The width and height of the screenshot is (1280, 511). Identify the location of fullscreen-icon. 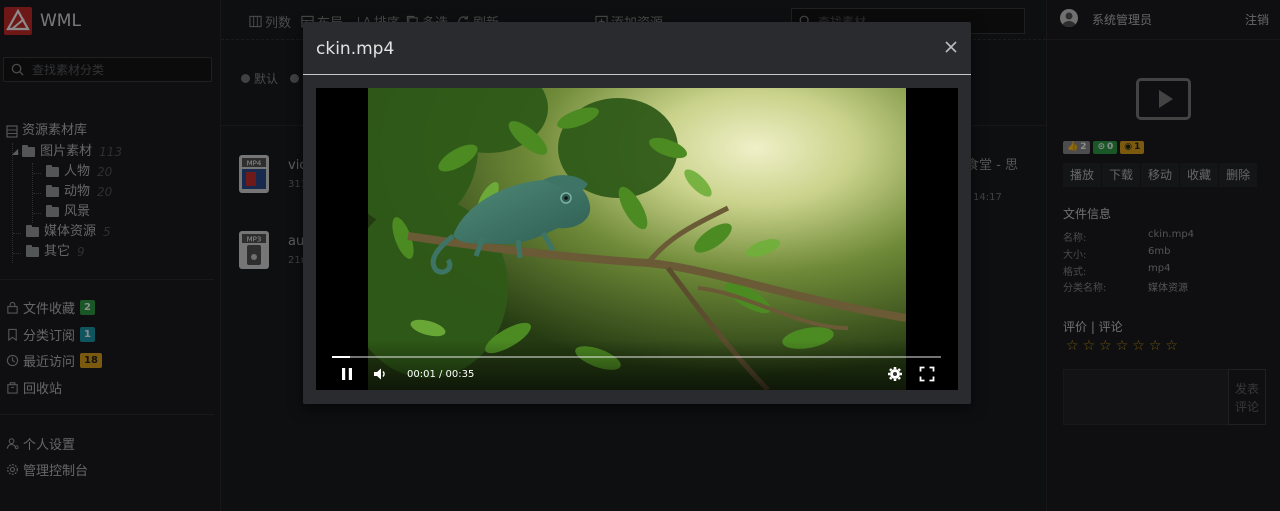
(927, 374).